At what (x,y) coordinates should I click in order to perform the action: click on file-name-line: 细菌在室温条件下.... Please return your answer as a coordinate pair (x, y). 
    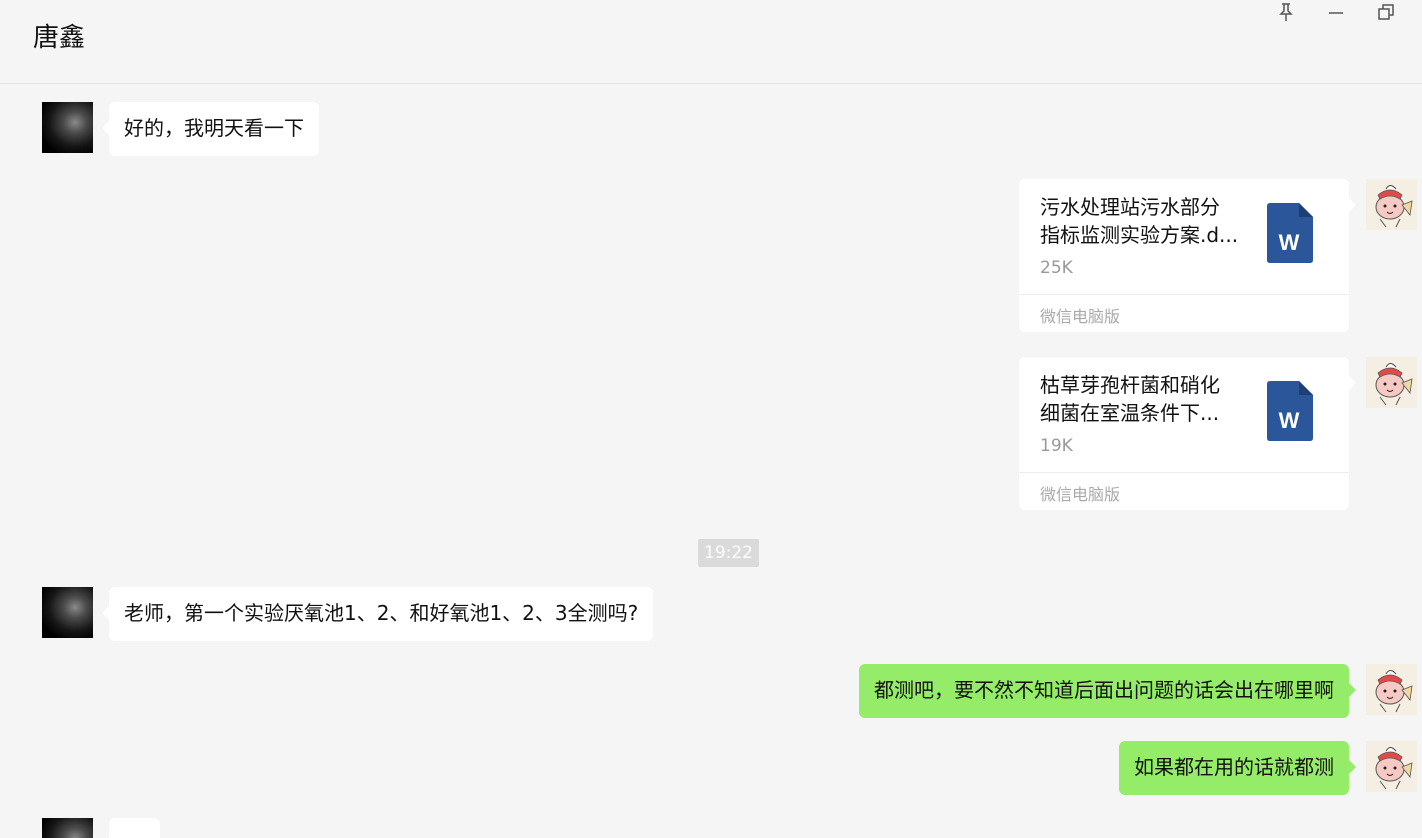
    Looking at the image, I should click on (1130, 413).